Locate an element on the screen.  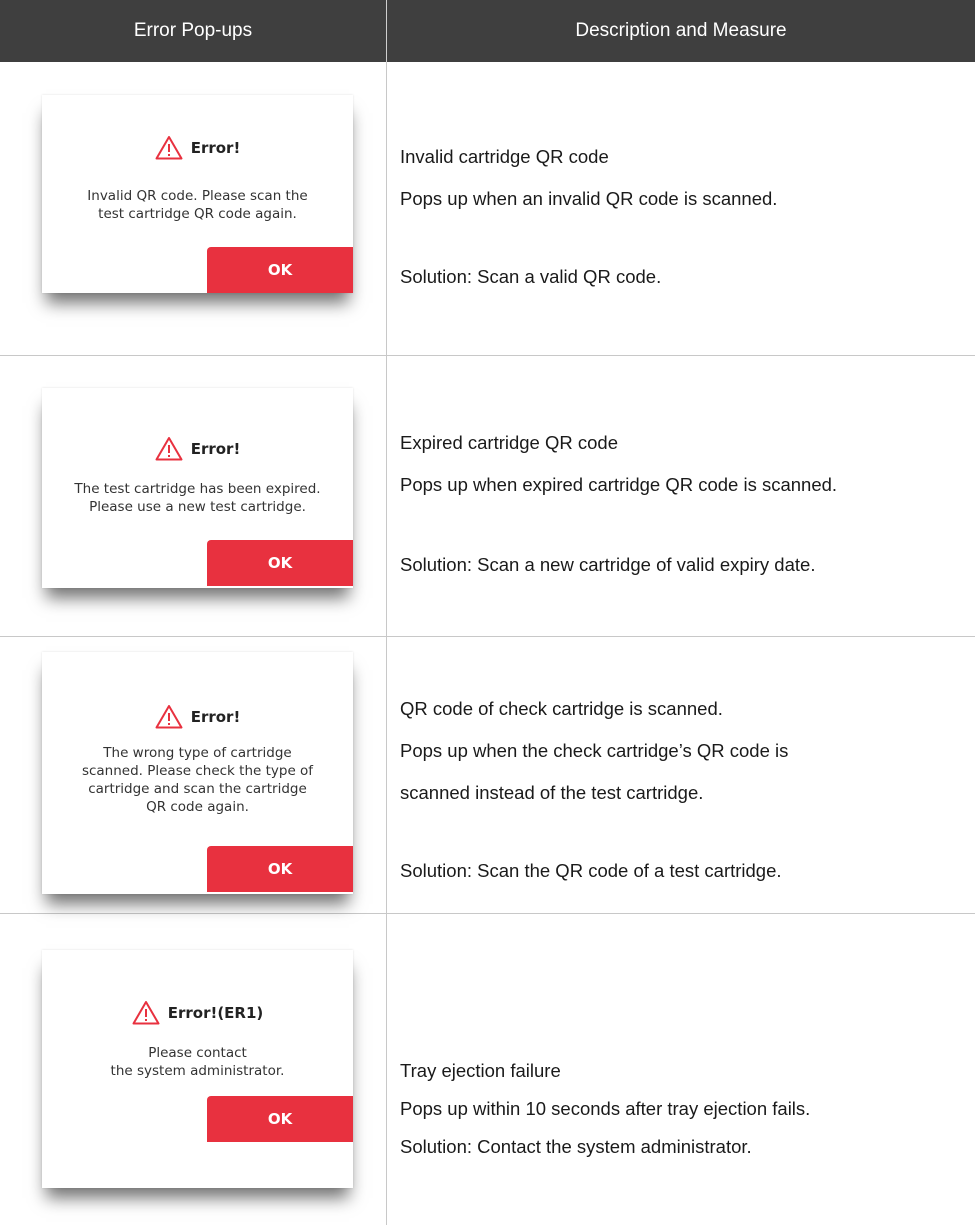
column-divider is located at coordinates (386, 643).